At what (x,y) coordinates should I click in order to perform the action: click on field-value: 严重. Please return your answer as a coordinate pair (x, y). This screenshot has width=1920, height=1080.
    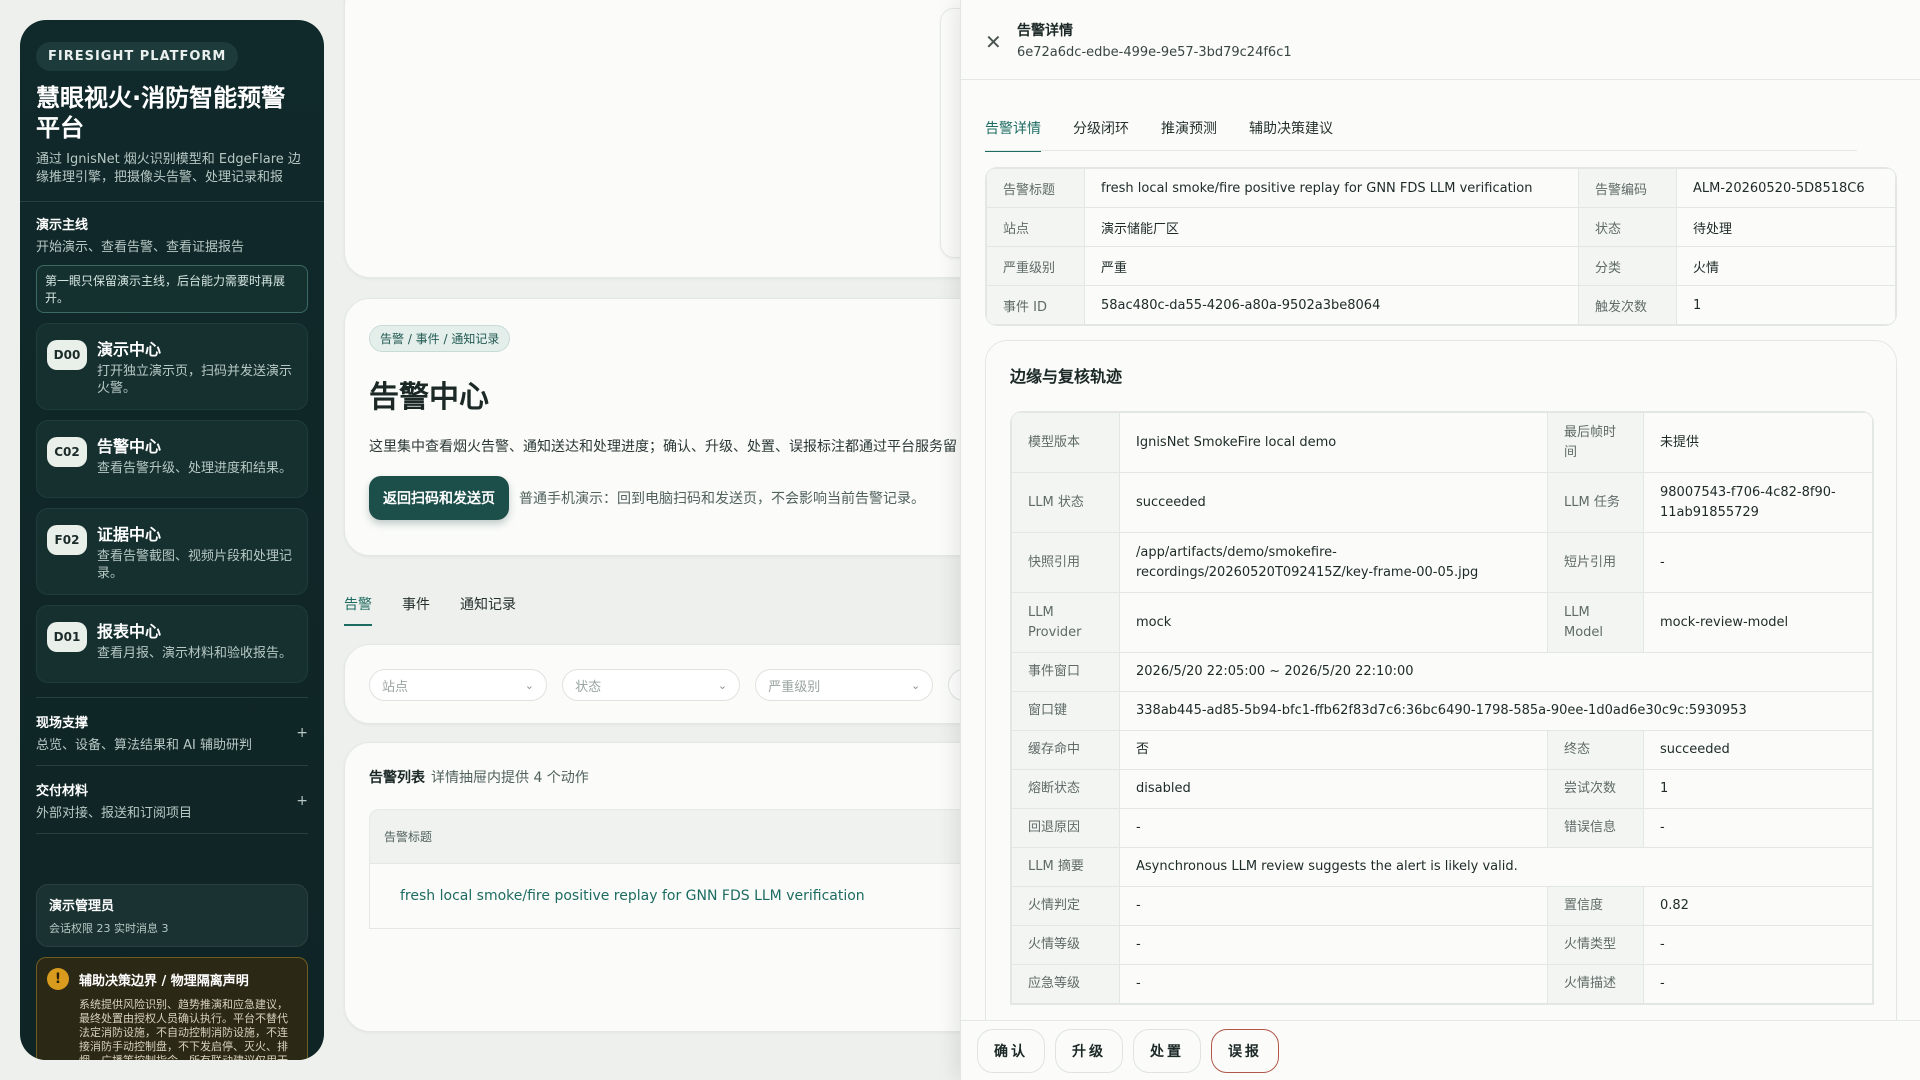
    Looking at the image, I should click on (1331, 266).